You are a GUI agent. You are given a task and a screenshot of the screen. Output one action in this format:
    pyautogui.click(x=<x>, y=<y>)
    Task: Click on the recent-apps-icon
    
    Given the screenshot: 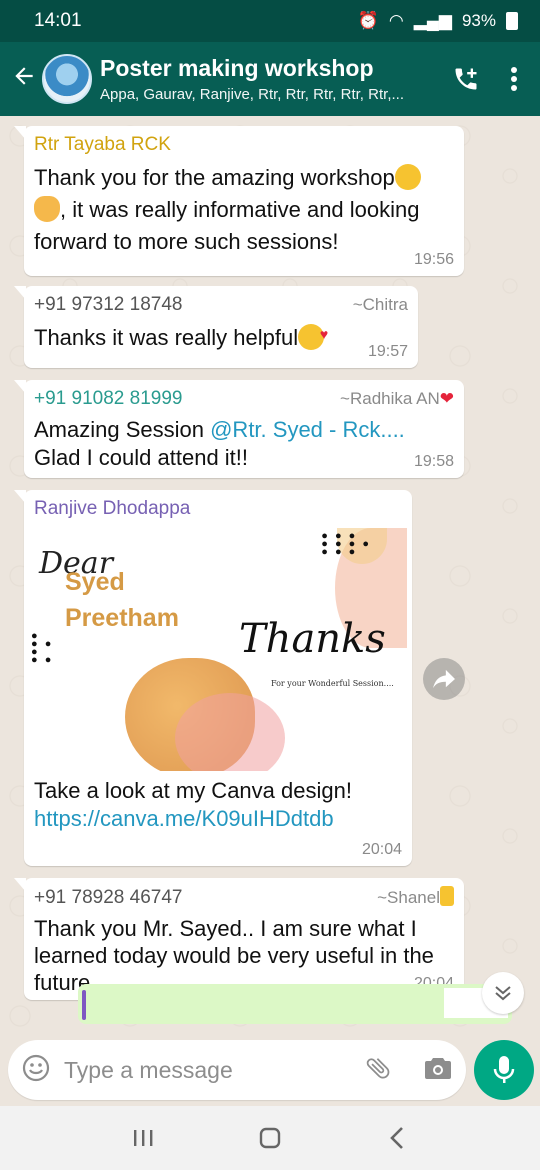 What is the action you would take?
    pyautogui.click(x=143, y=1138)
    